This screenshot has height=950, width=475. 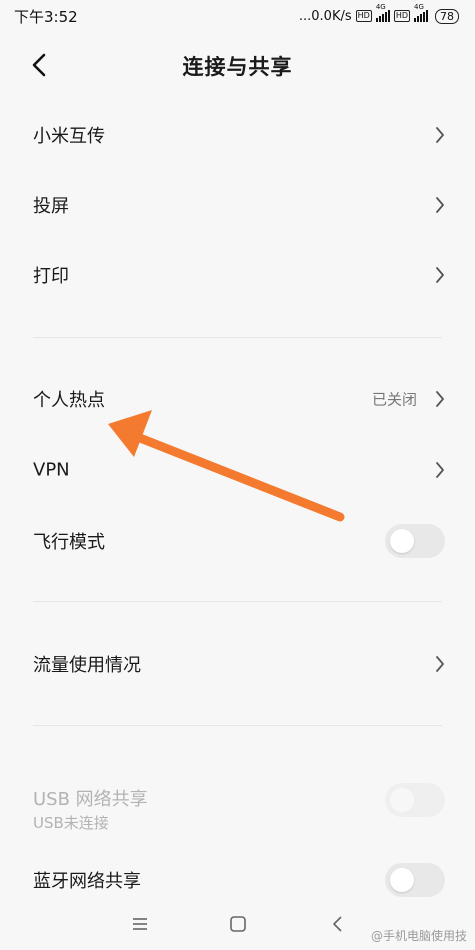 I want to click on menu-icon, so click(x=140, y=924).